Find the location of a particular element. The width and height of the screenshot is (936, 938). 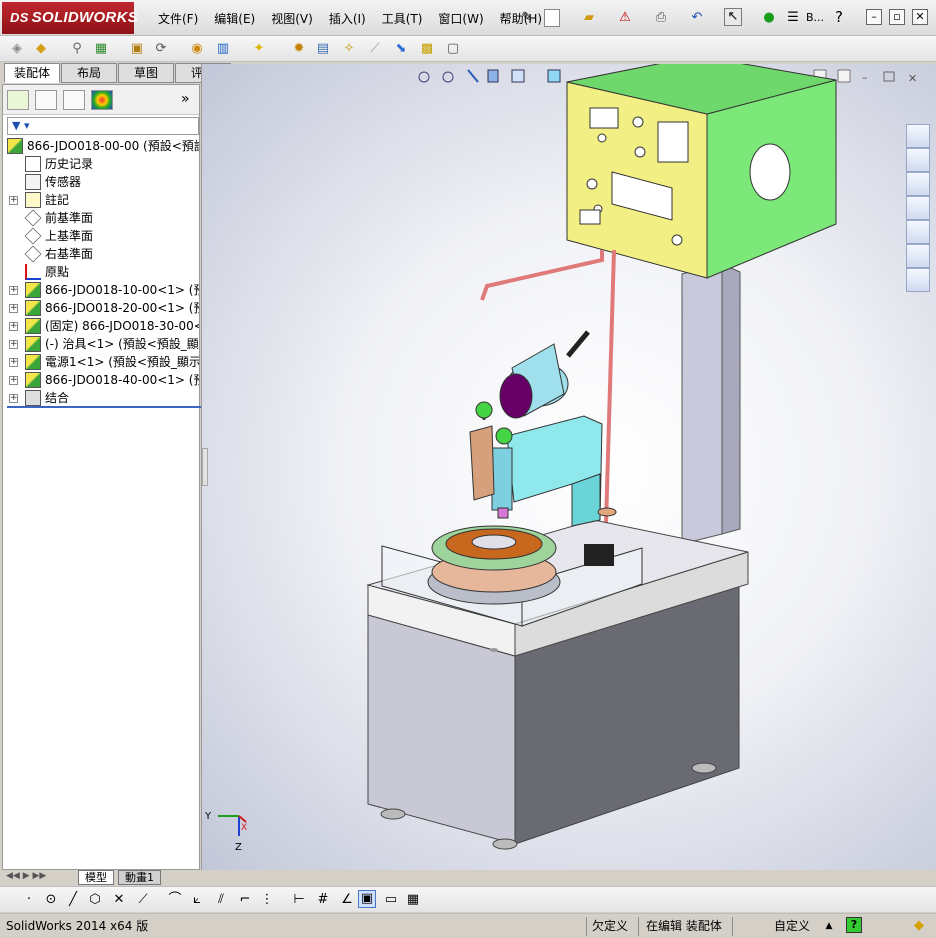

custom-properties-icon is located at coordinates (918, 280).